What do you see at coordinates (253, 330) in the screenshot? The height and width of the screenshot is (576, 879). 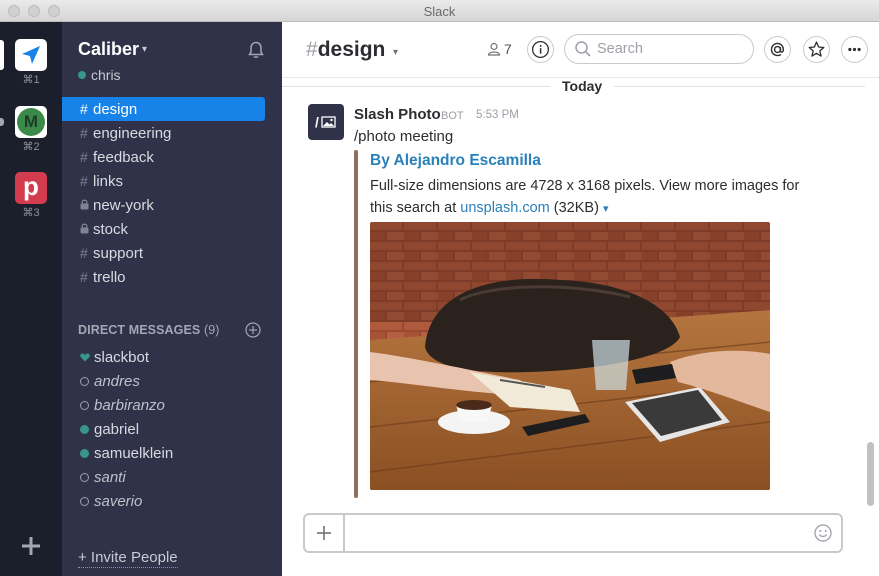 I see `add-direct-message-icon` at bounding box center [253, 330].